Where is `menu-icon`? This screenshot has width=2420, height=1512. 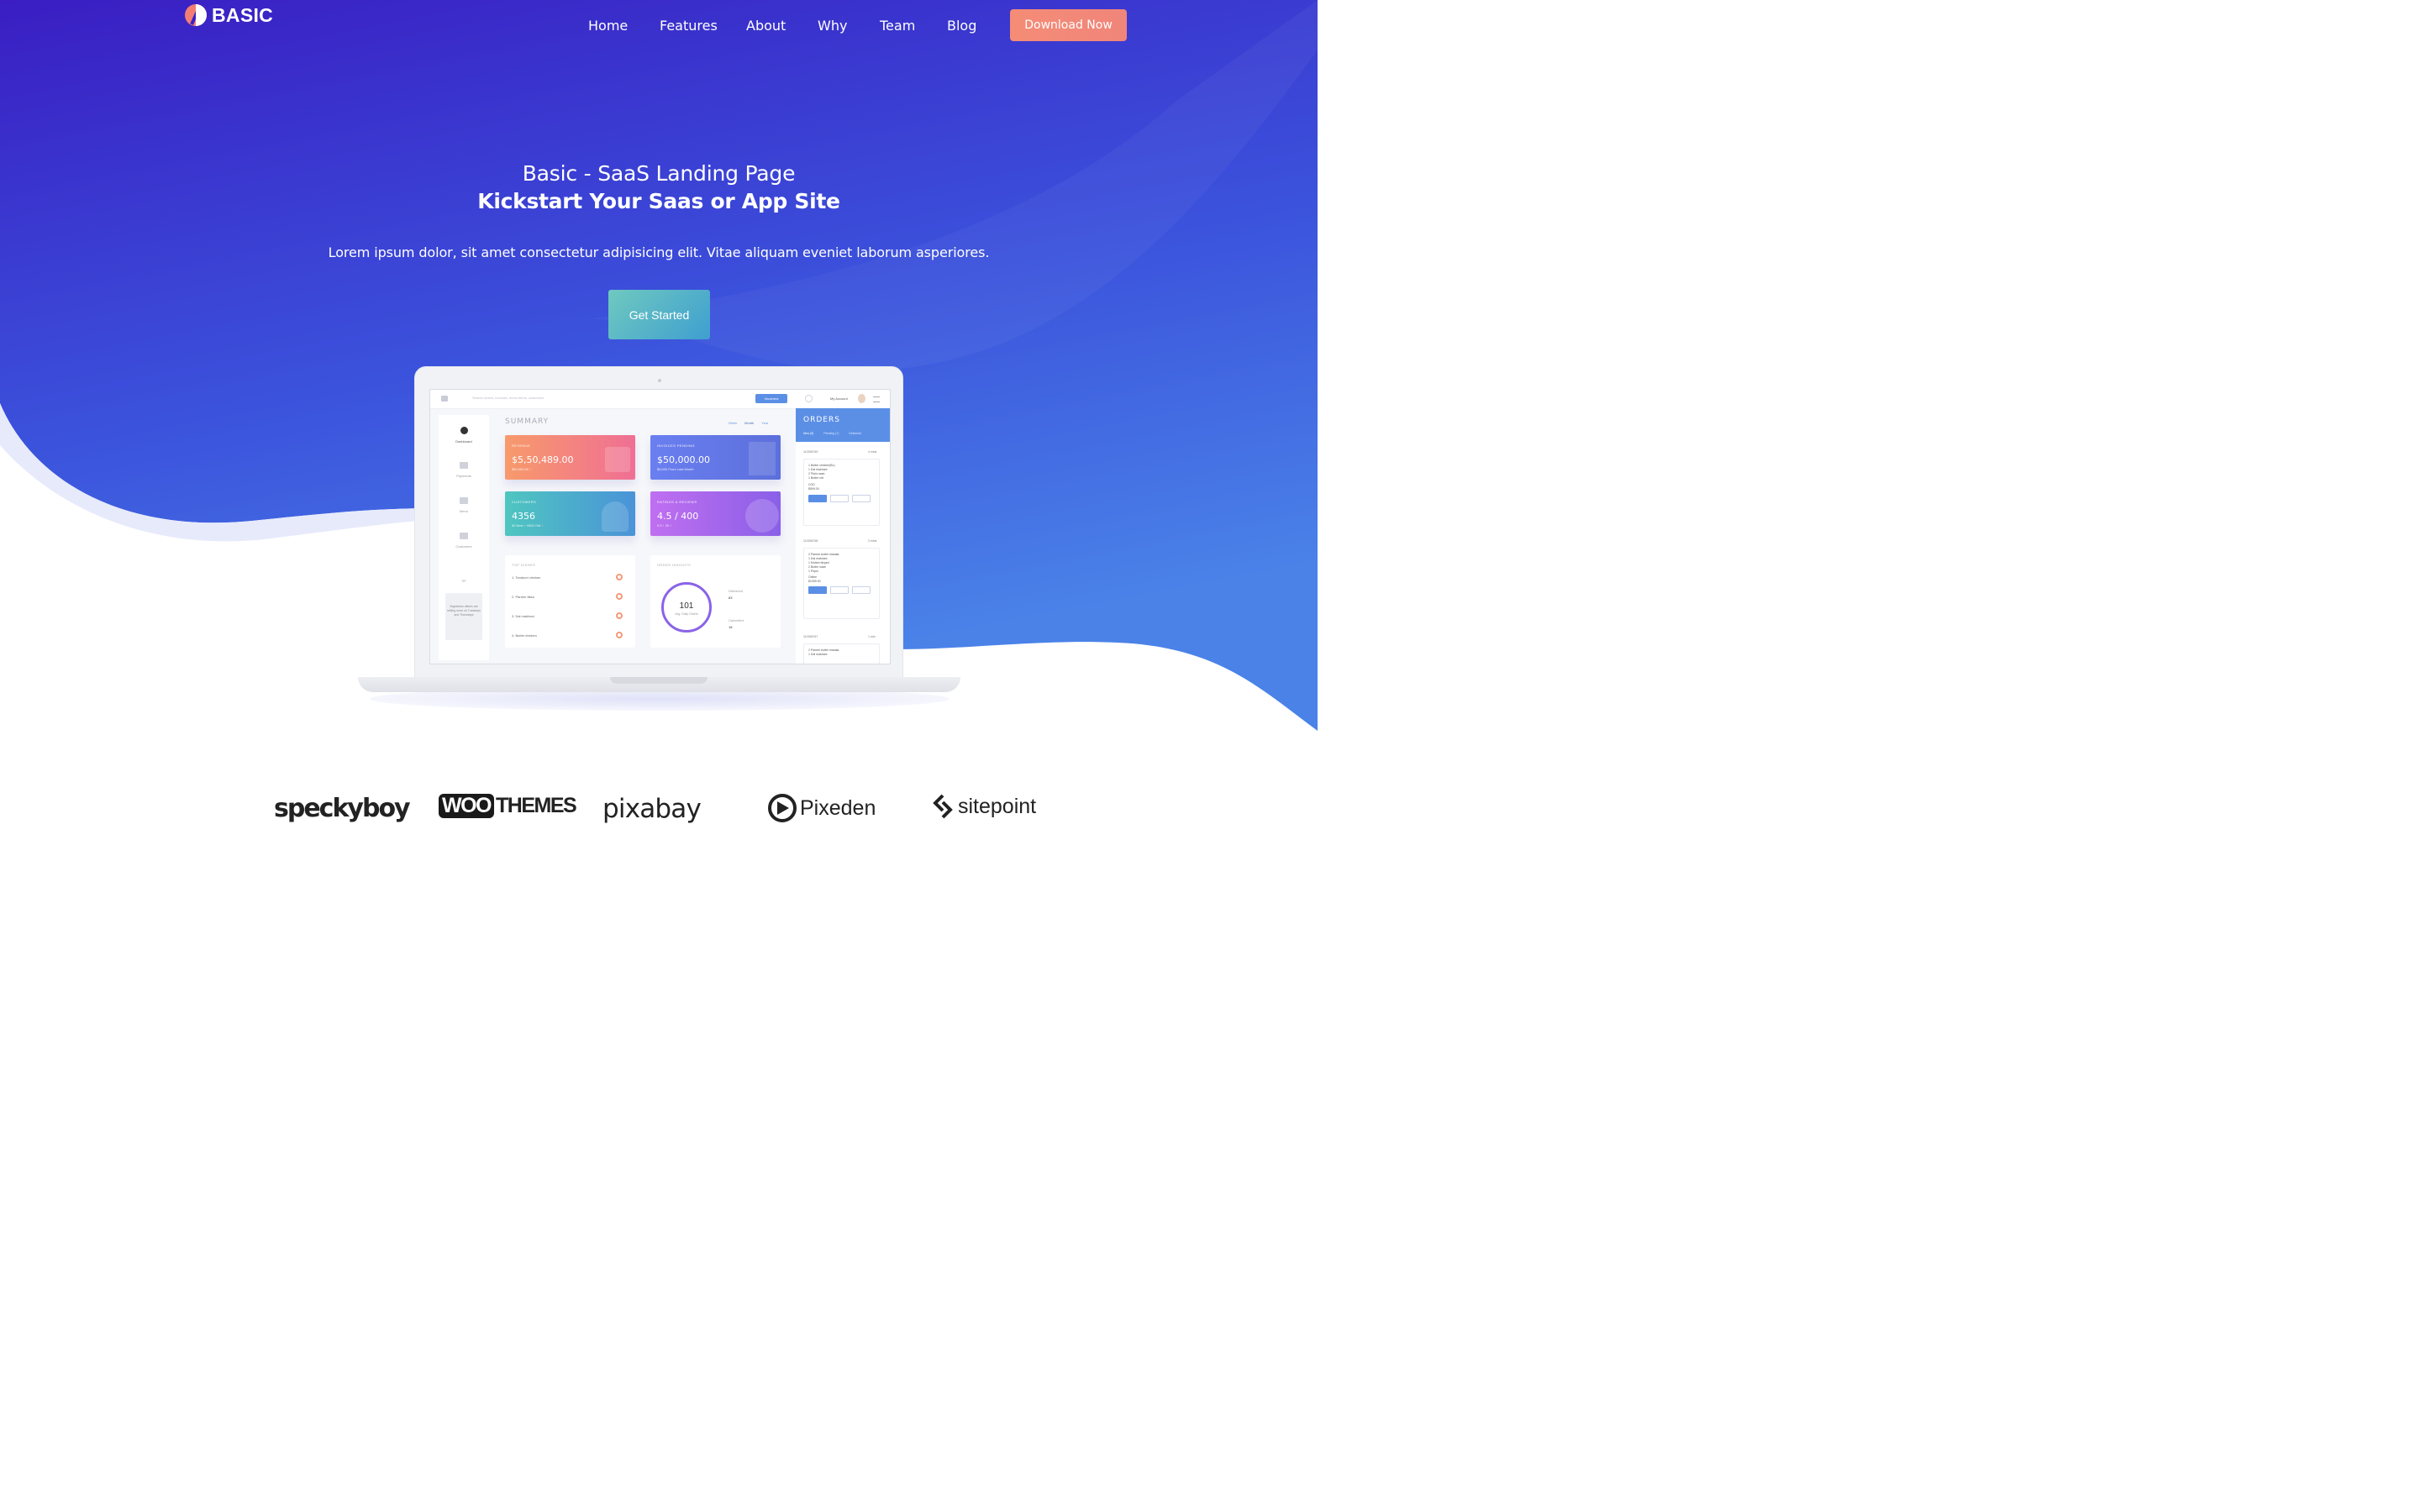
menu-icon is located at coordinates (445, 399).